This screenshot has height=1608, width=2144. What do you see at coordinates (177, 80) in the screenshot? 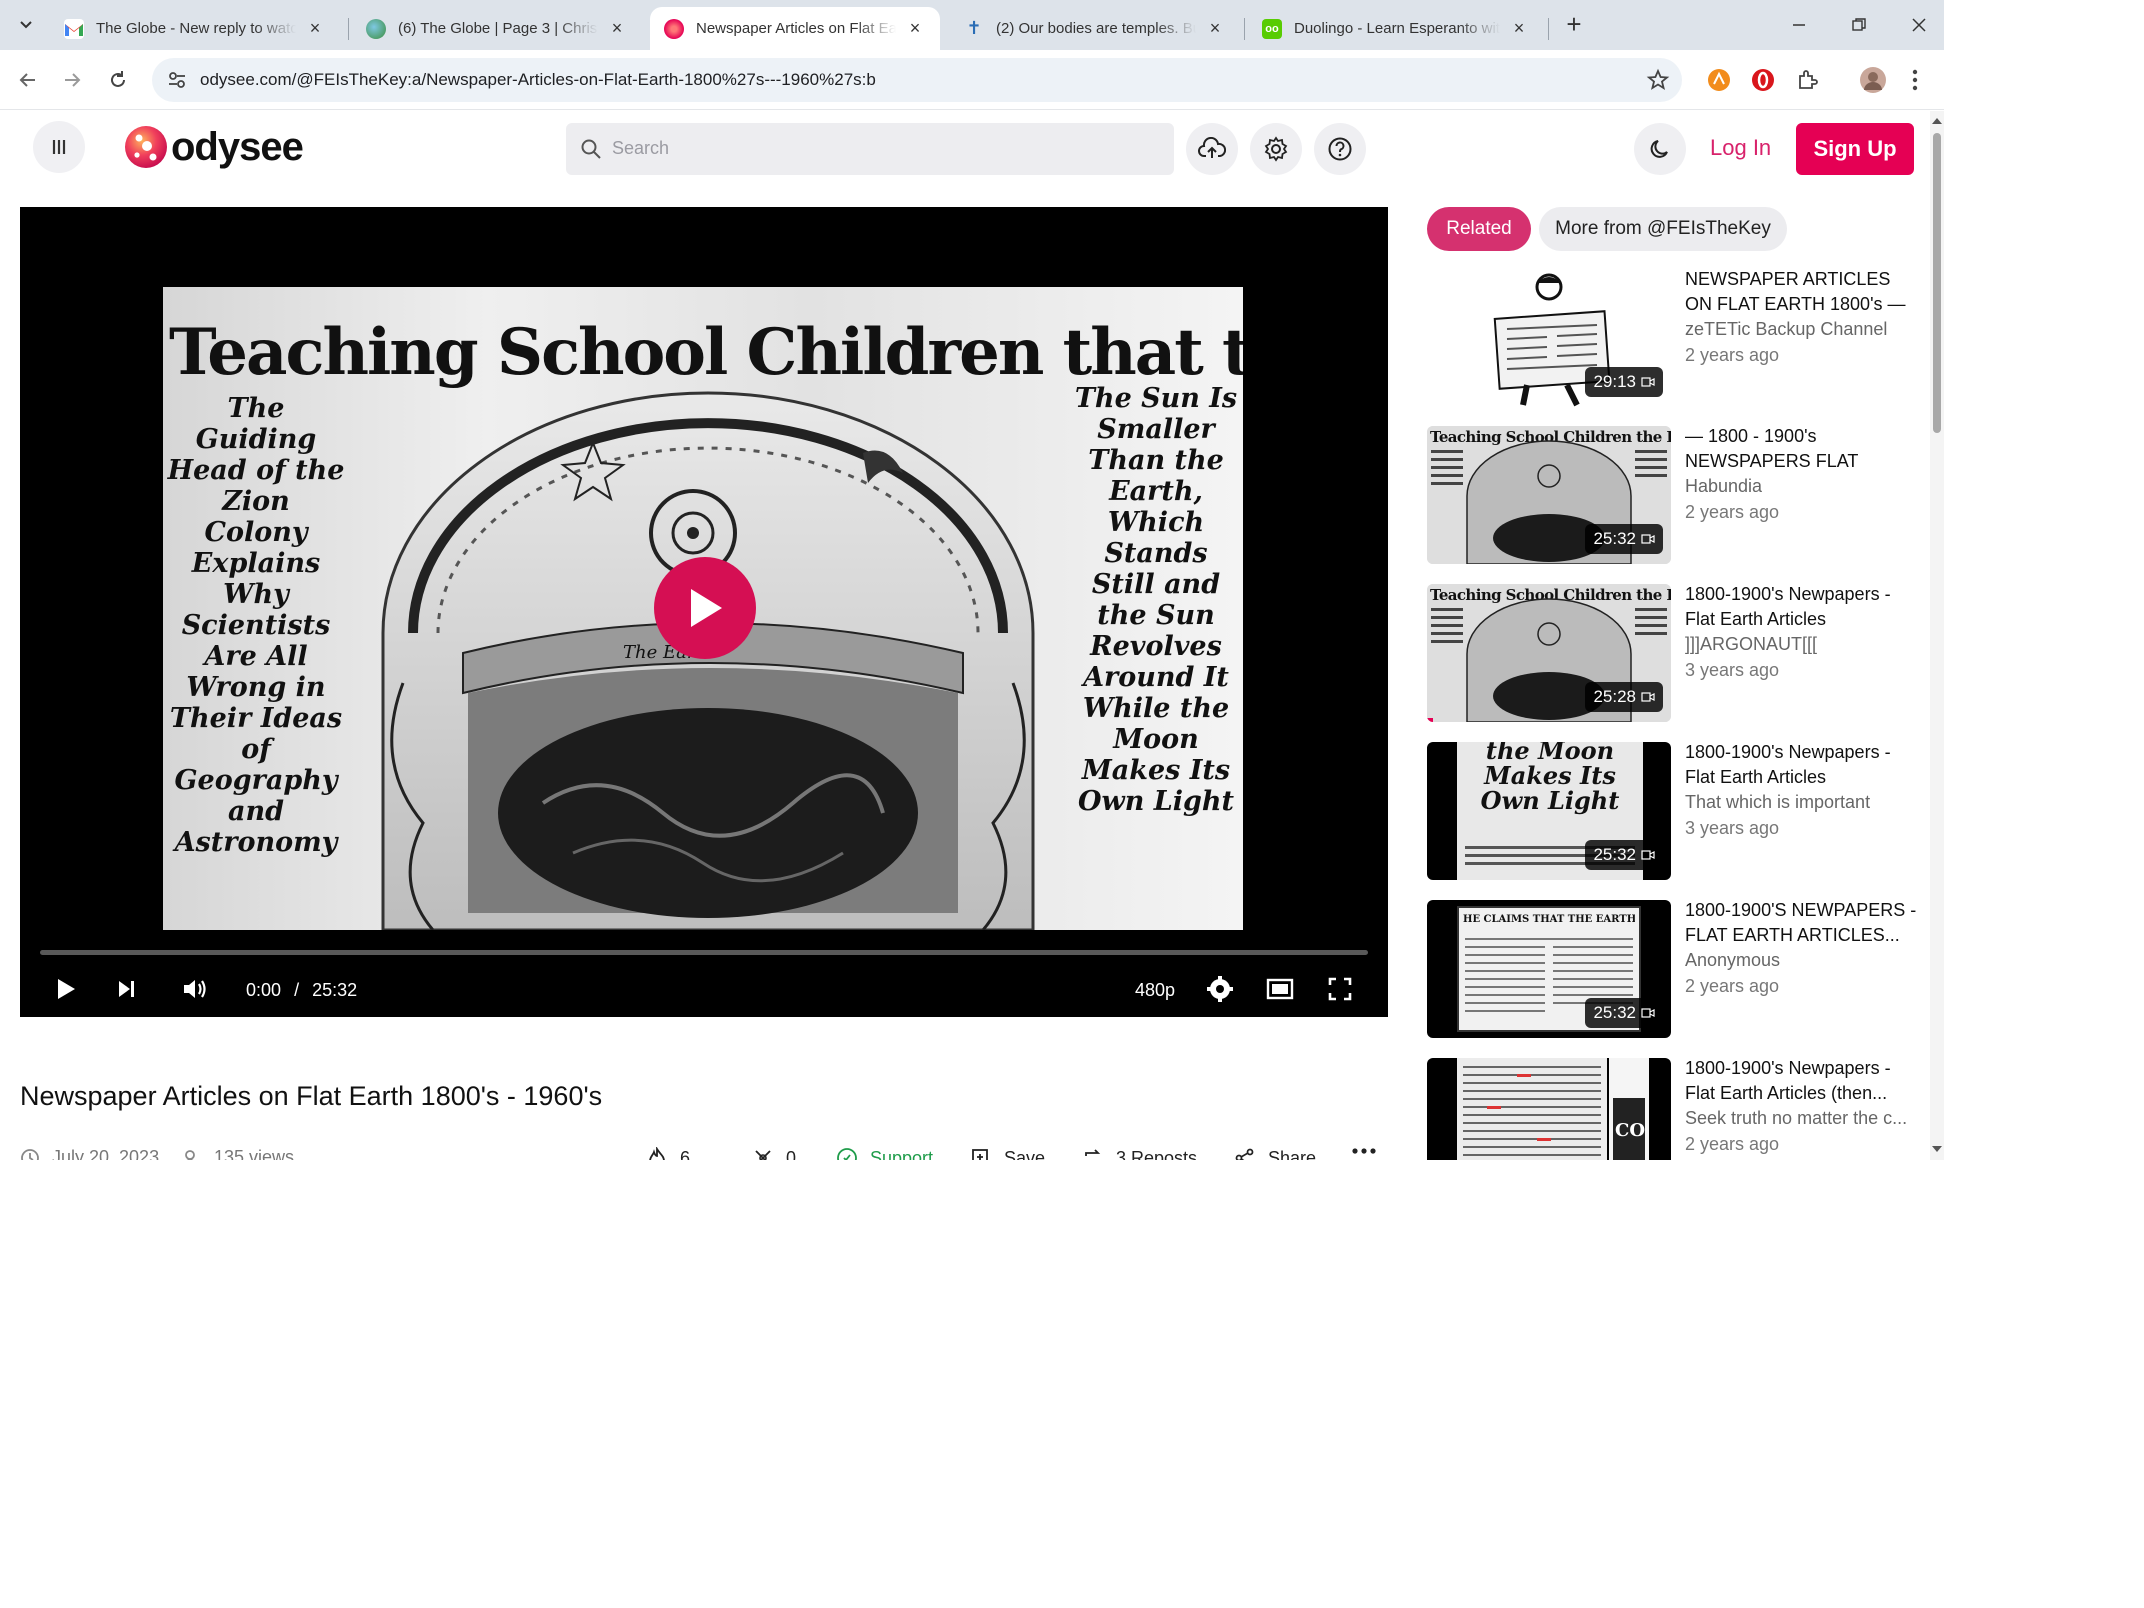
I see `site-info-icon` at bounding box center [177, 80].